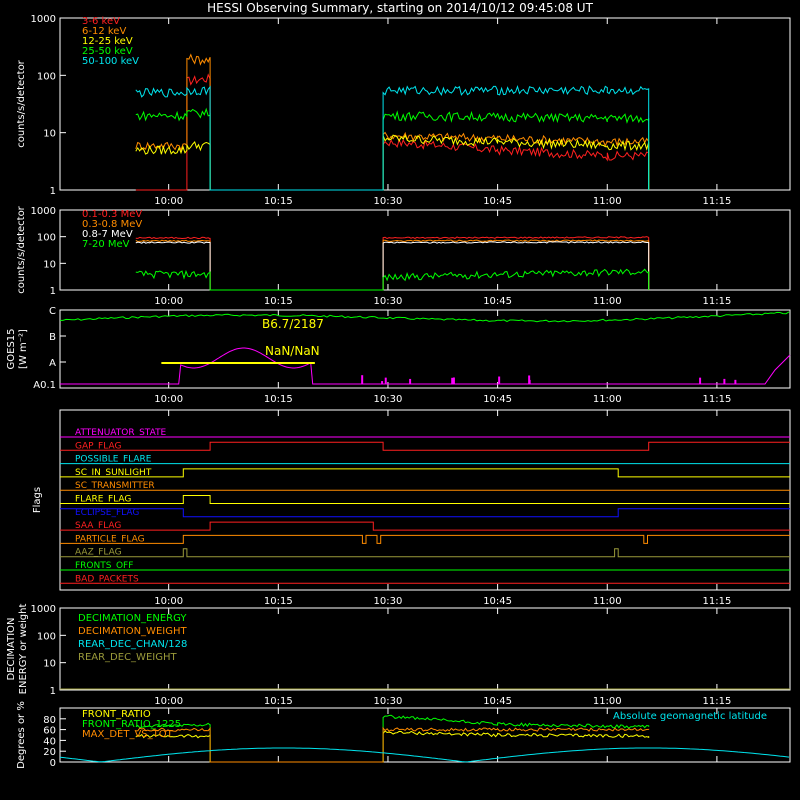  I want to click on panel-lightcurve-high, so click(425, 250).